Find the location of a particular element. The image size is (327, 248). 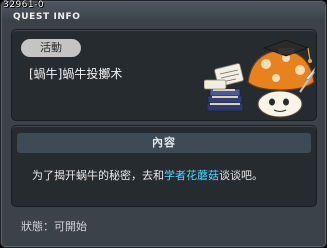

title-bar: QUEST INFO is located at coordinates (163, 12).